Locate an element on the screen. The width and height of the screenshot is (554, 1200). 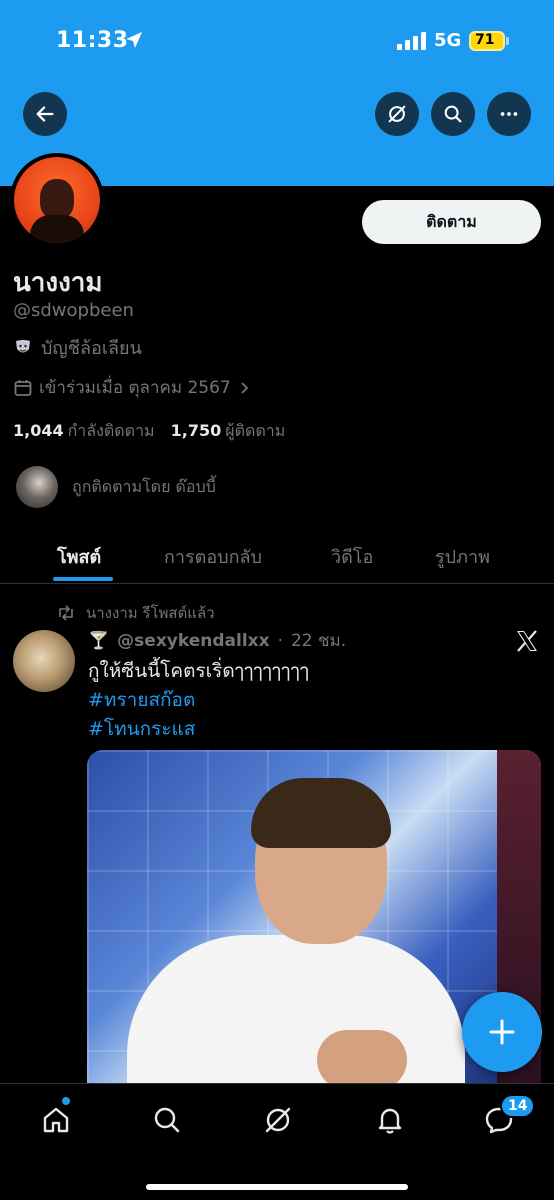
messages-badge: 14 is located at coordinates (518, 1106).